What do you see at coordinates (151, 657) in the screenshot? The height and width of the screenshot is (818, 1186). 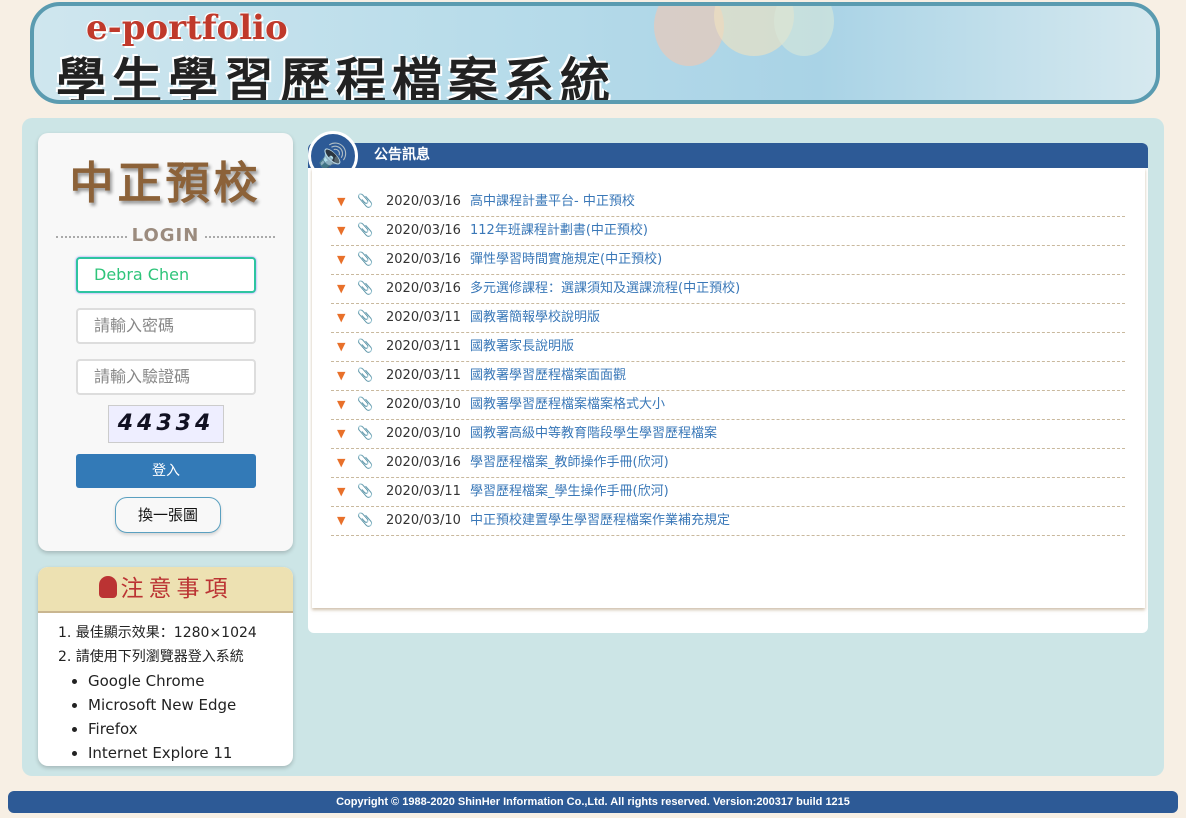 I see `notice-item: 2. 請使用下列瀏覽器登入系統` at bounding box center [151, 657].